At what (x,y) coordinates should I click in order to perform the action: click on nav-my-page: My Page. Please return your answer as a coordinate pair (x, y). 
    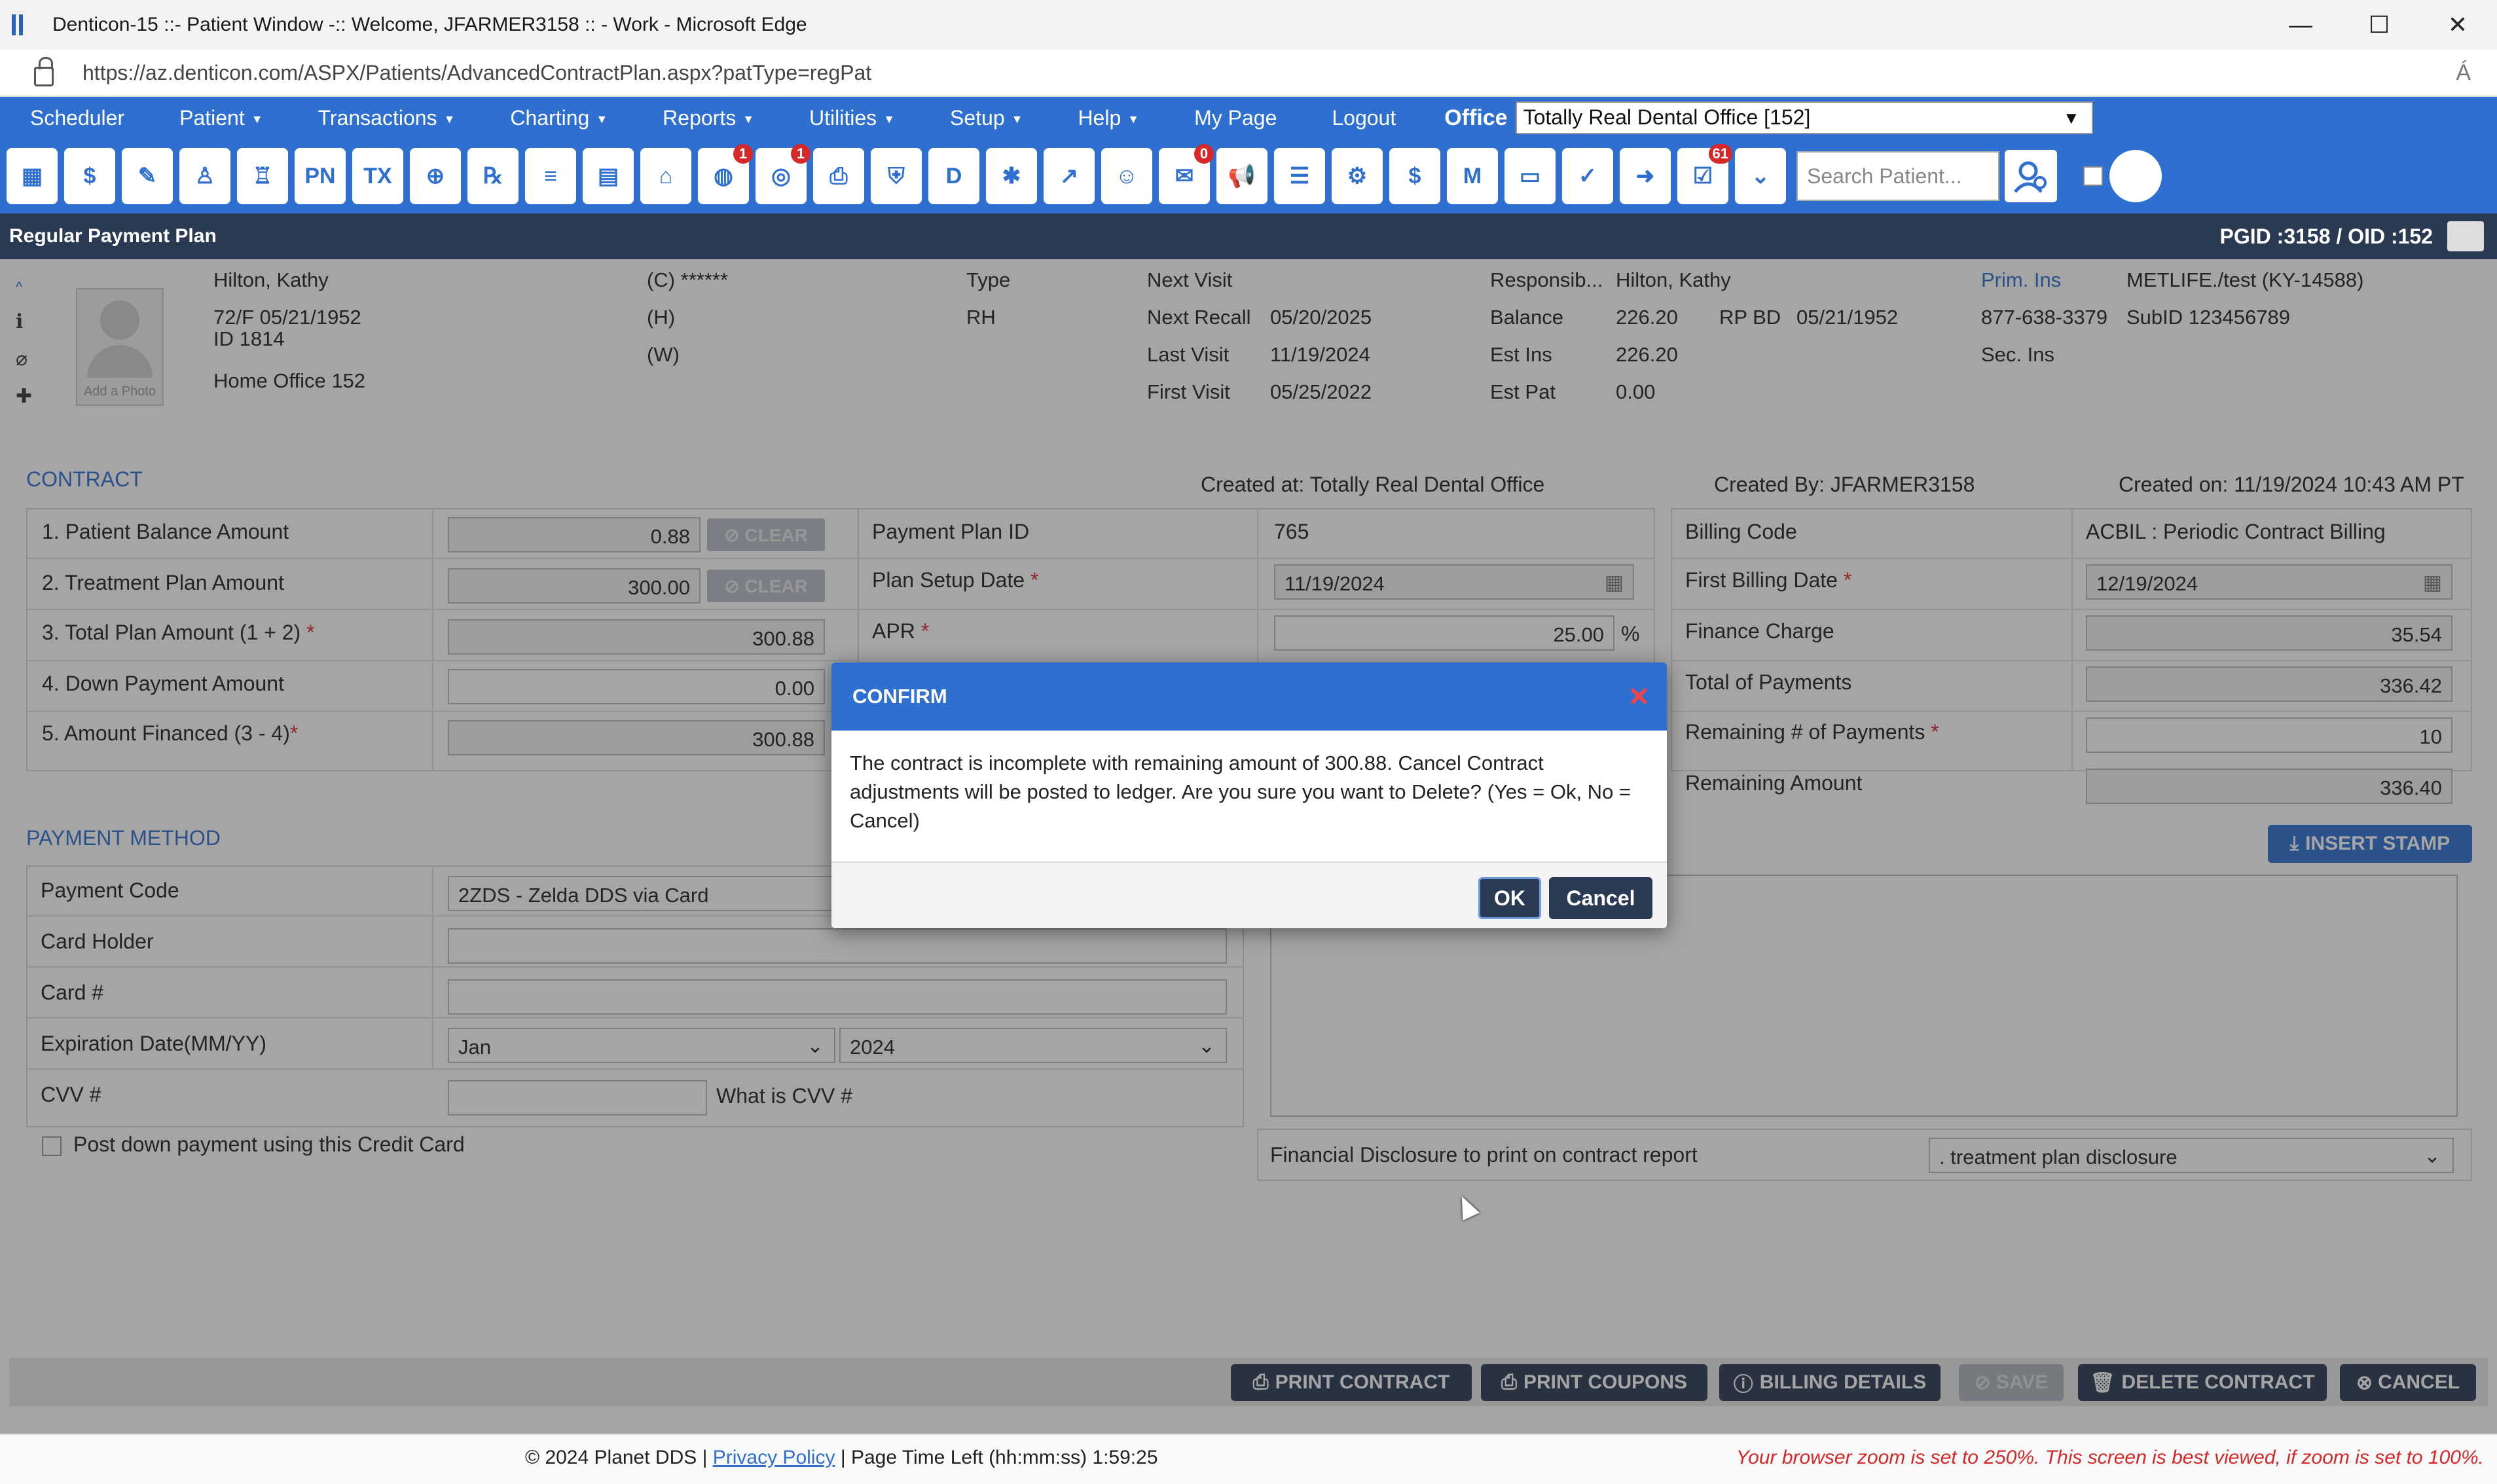
    Looking at the image, I should click on (1248, 118).